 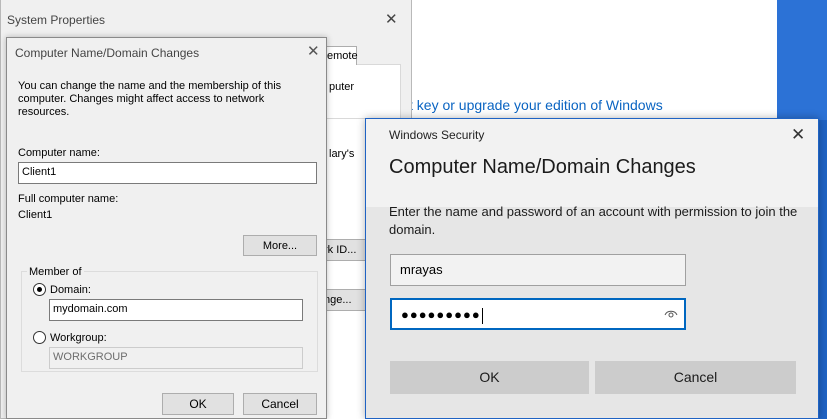 What do you see at coordinates (56, 20) in the screenshot?
I see `system-properties-title: System Properties` at bounding box center [56, 20].